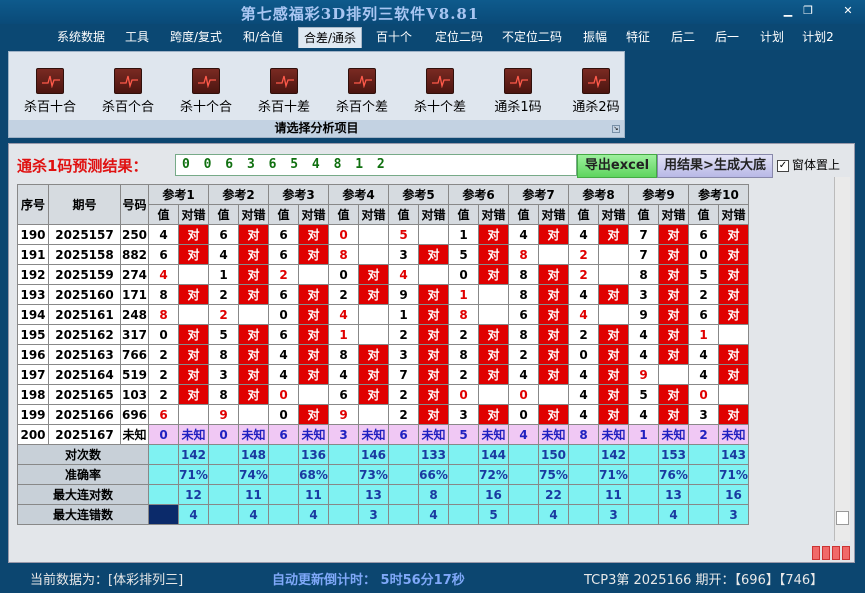  I want to click on menu-item: 计划2, so click(818, 37).